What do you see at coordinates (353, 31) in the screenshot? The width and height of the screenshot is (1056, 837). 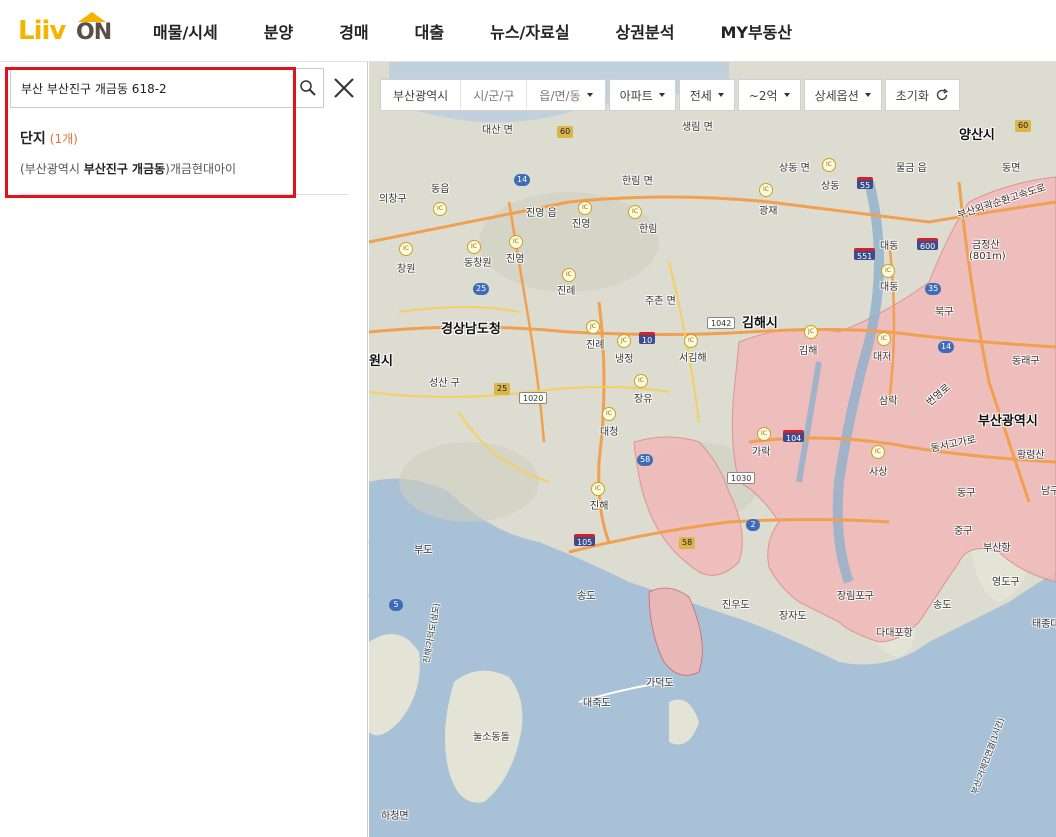 I see `nav-item-auction: 경매` at bounding box center [353, 31].